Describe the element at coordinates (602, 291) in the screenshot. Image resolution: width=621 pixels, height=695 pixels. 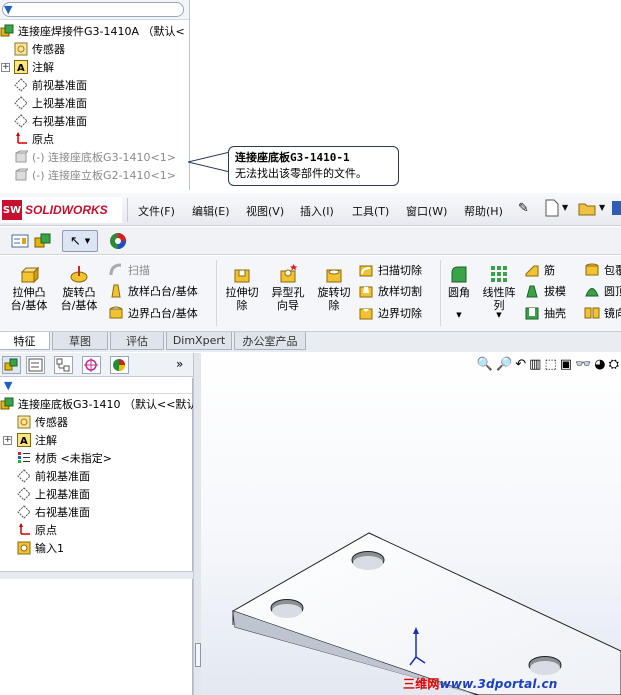
I see `dome-button: 圆顶` at that location.